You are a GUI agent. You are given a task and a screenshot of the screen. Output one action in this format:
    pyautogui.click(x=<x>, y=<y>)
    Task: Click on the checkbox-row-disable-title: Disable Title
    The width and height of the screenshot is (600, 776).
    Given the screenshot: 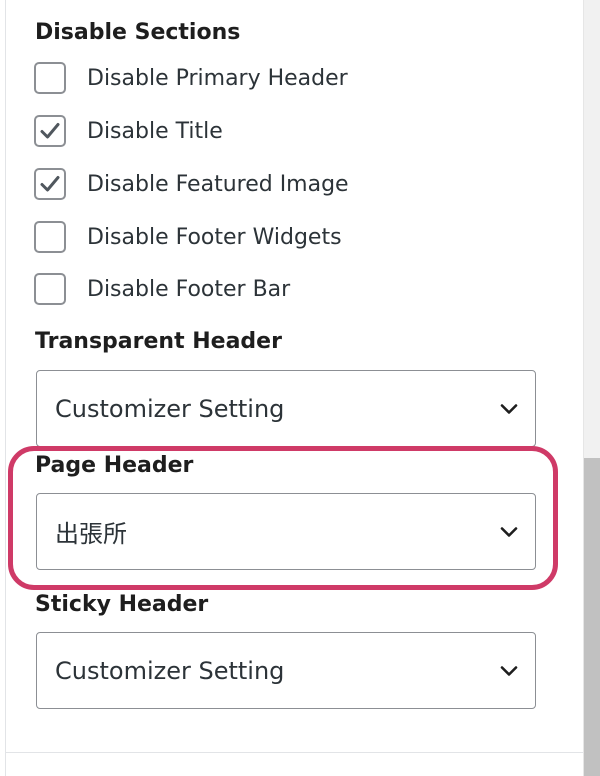 What is the action you would take?
    pyautogui.click(x=128, y=131)
    